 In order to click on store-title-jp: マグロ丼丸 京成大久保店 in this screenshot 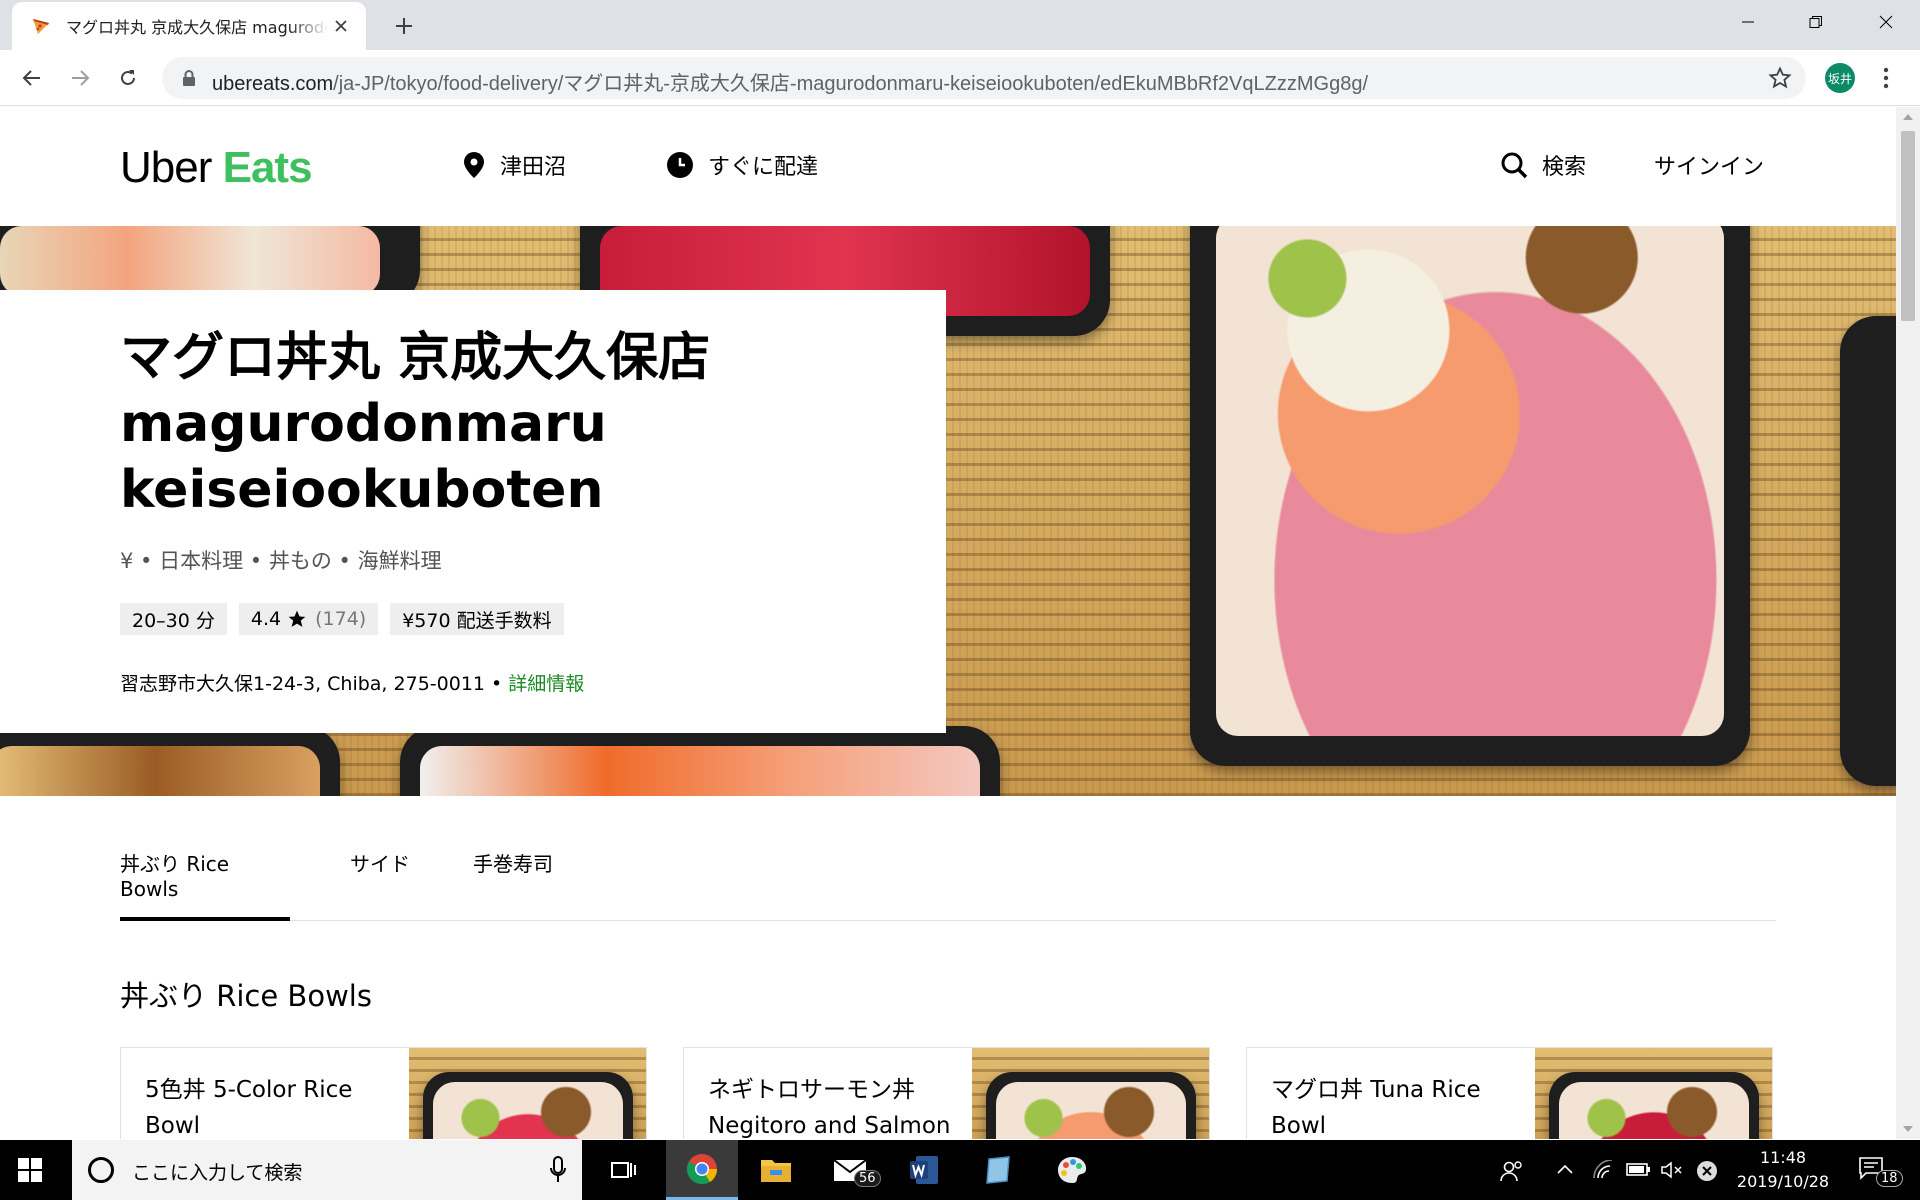, I will do `click(415, 358)`.